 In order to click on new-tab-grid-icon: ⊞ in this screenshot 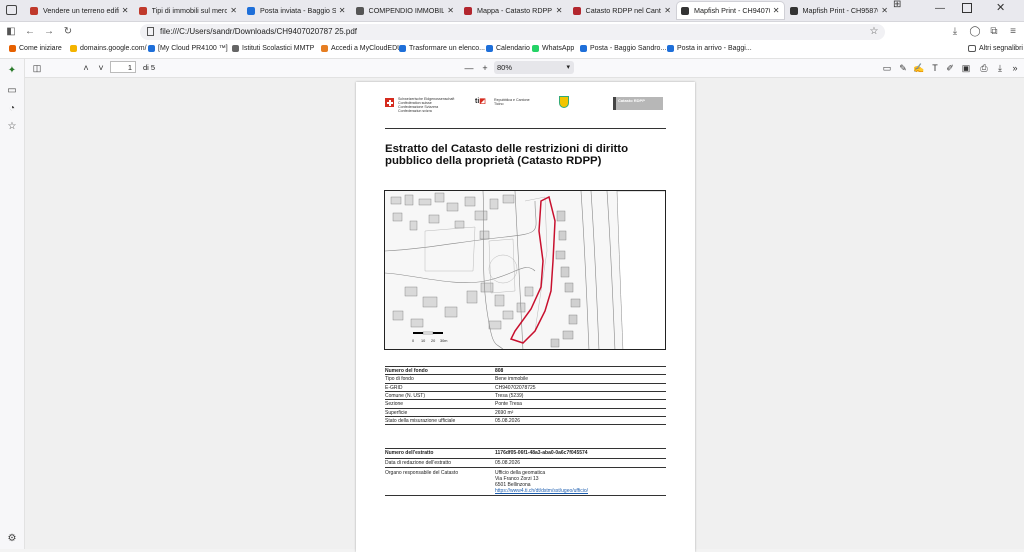, I will do `click(899, 5)`.